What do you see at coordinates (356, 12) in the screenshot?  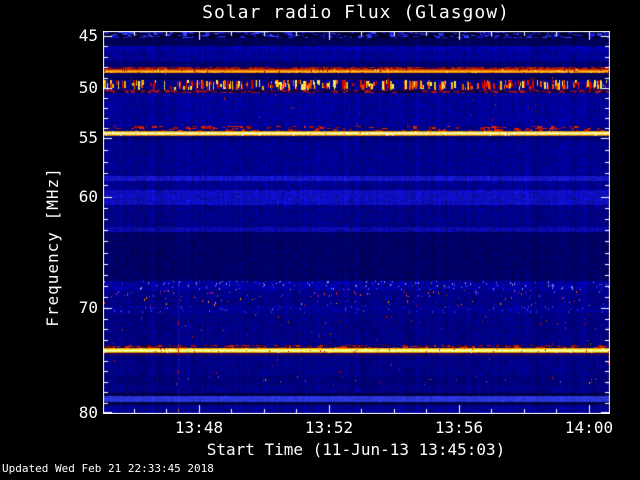 I see `chart-title: Solar radio Flux (Glasgow)` at bounding box center [356, 12].